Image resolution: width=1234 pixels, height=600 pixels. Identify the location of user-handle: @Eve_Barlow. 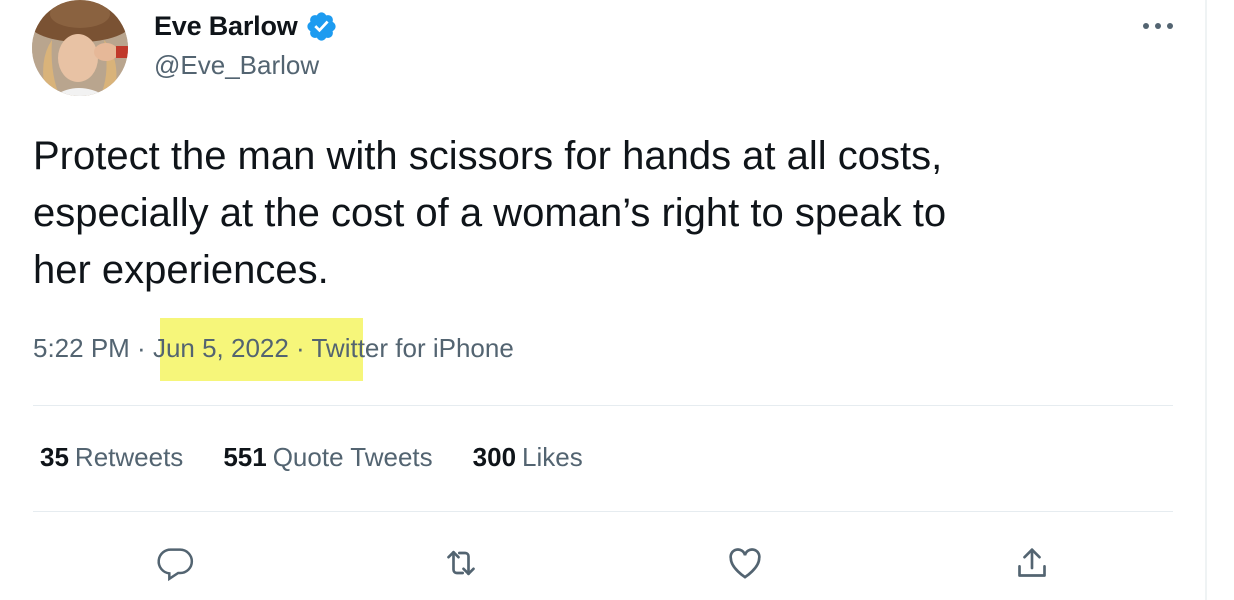
(236, 65).